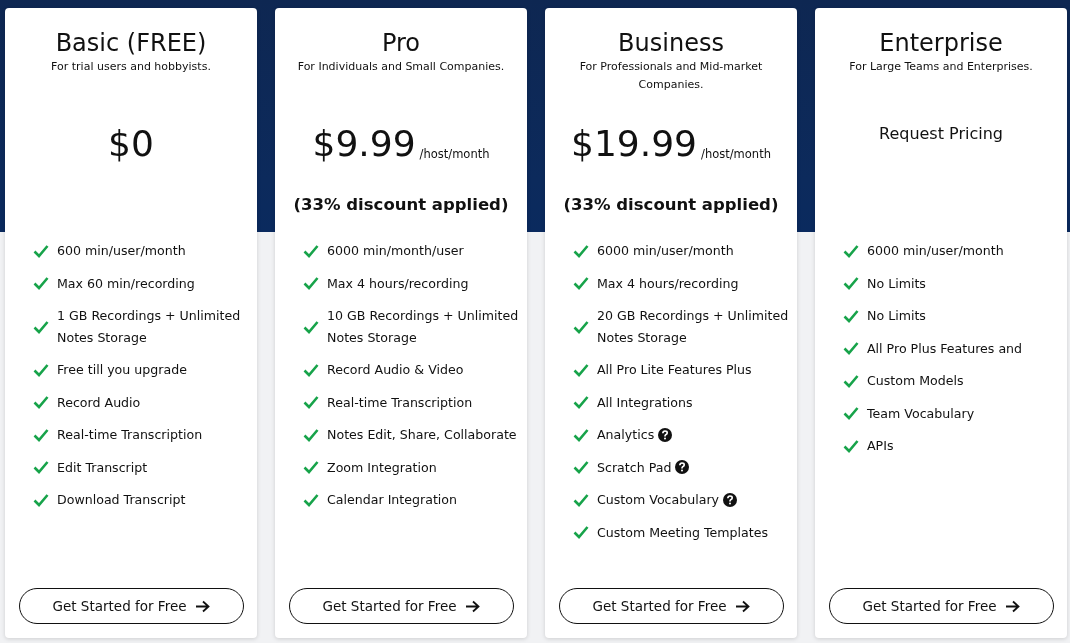 Image resolution: width=1070 pixels, height=643 pixels. I want to click on plan-title: Business, so click(671, 43).